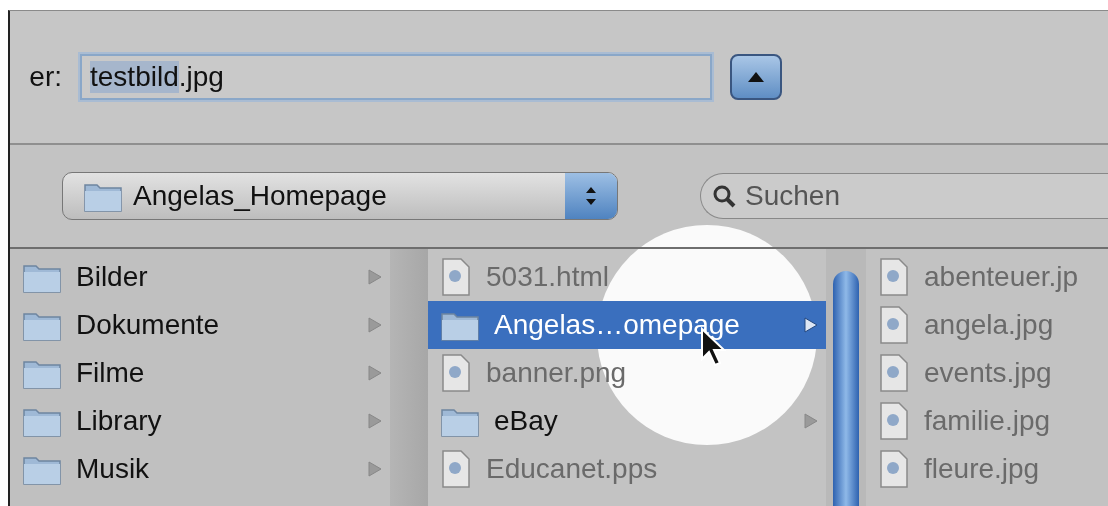 This screenshot has height=506, width=1108. I want to click on search-icon, so click(724, 196).